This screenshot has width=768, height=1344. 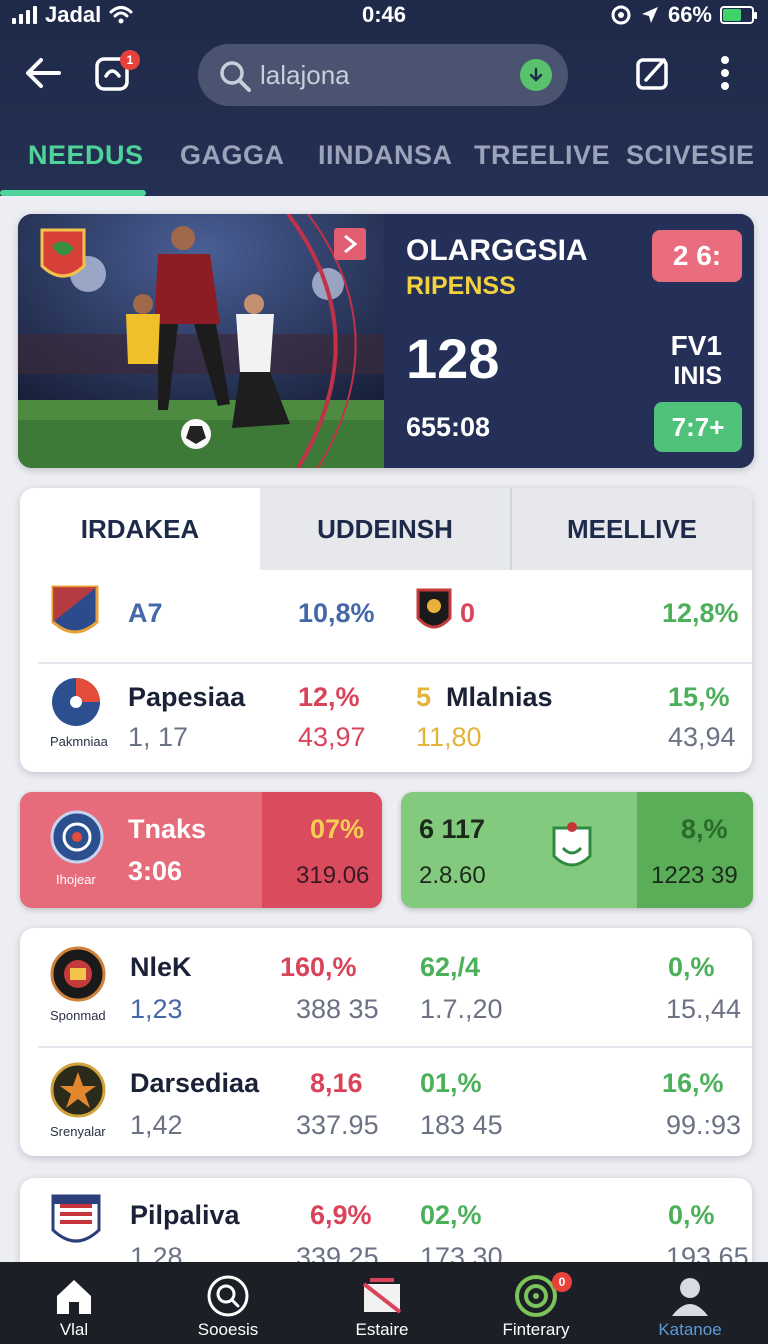 What do you see at coordinates (694, 875) in the screenshot?
I see `promo-value: 1223 39` at bounding box center [694, 875].